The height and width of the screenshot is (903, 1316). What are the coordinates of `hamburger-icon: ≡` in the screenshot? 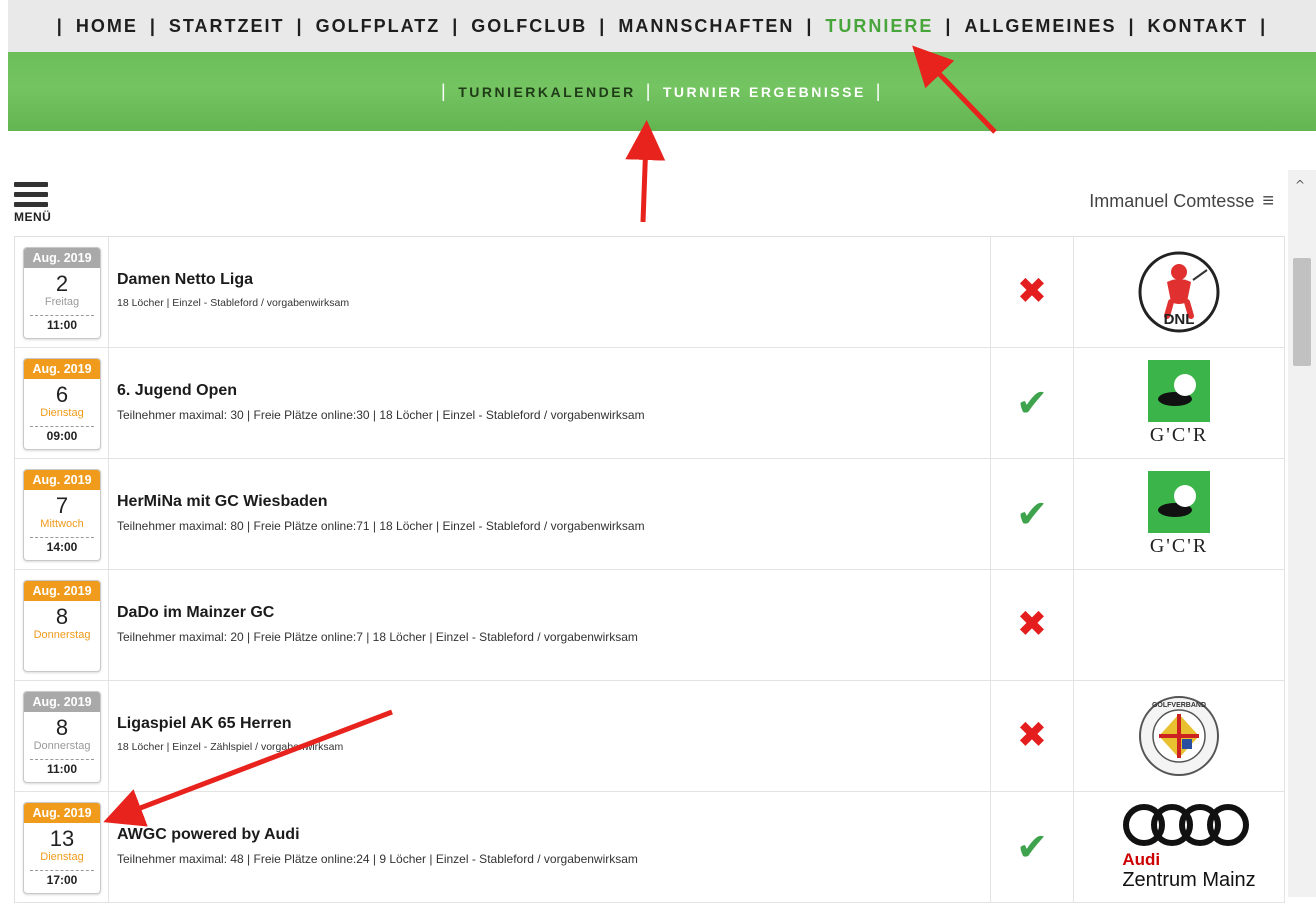 It's located at (1268, 201).